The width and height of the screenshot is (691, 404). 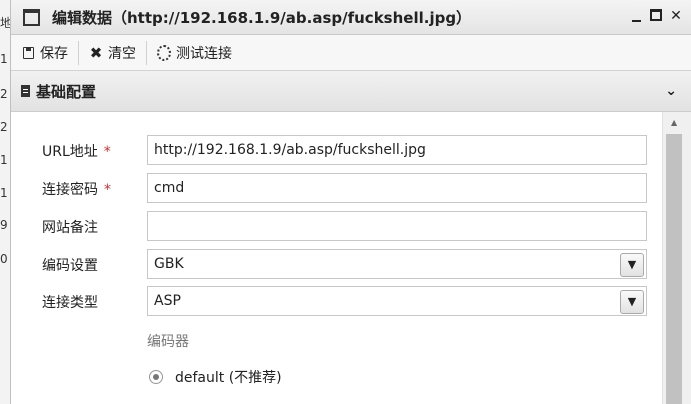 I want to click on connection-type-select: ASP ▼, so click(x=397, y=301).